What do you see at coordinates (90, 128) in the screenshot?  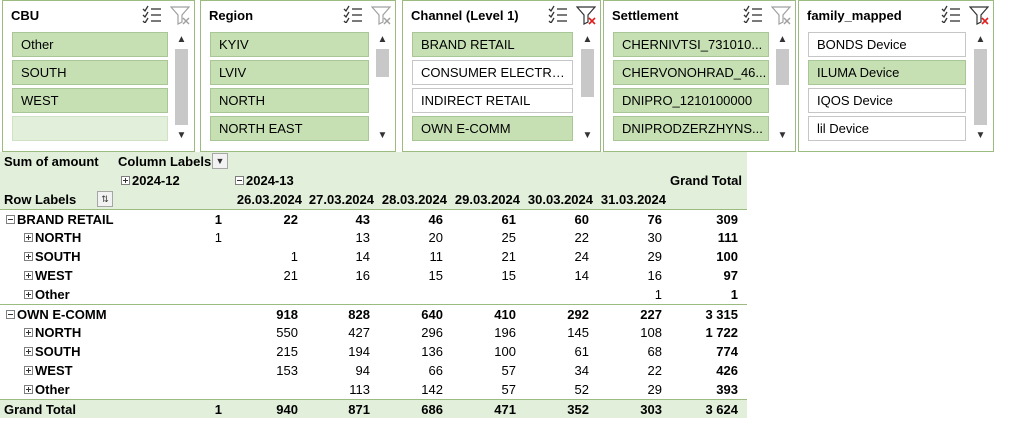 I see `slicer-item` at bounding box center [90, 128].